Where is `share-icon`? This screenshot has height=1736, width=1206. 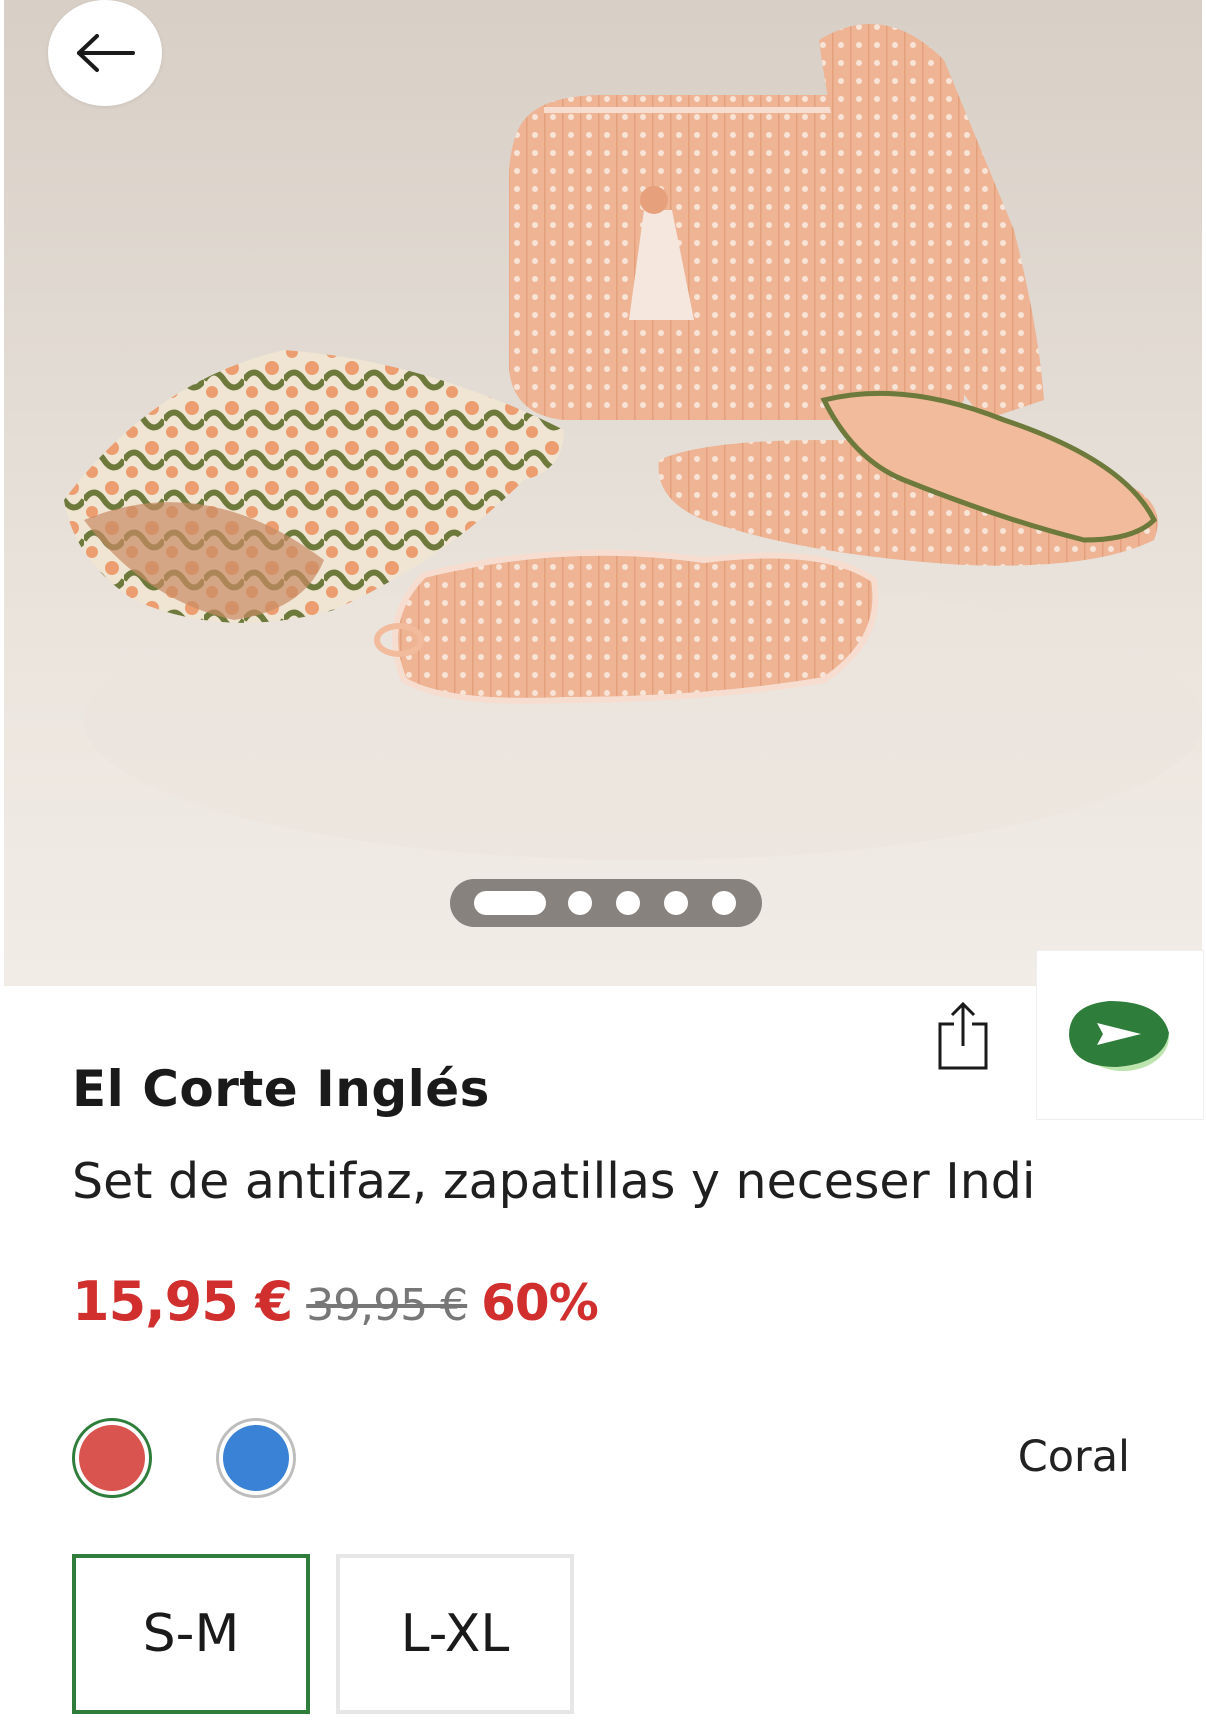
share-icon is located at coordinates (963, 1035).